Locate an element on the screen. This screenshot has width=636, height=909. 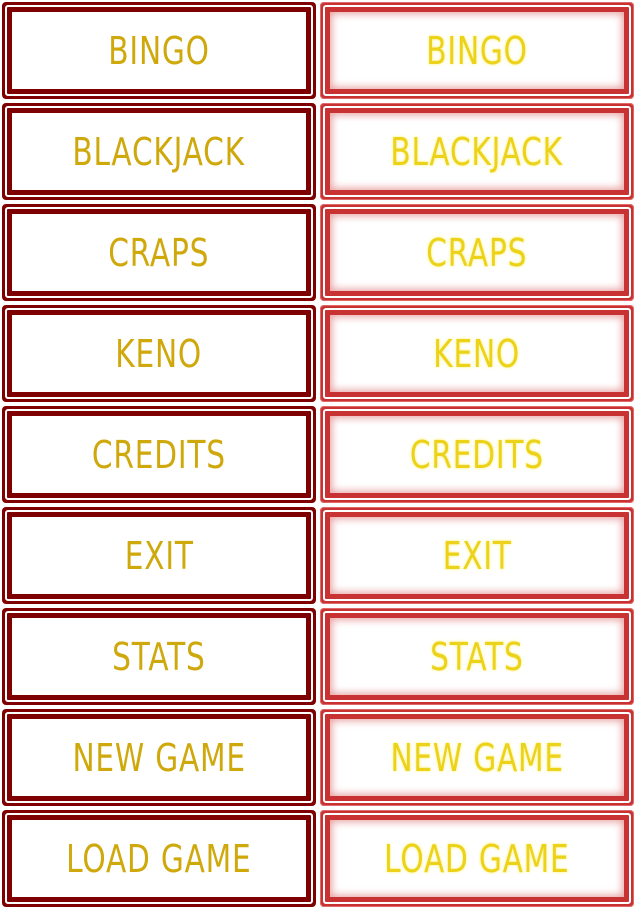
credits-button: CREDITS is located at coordinates (159, 454).